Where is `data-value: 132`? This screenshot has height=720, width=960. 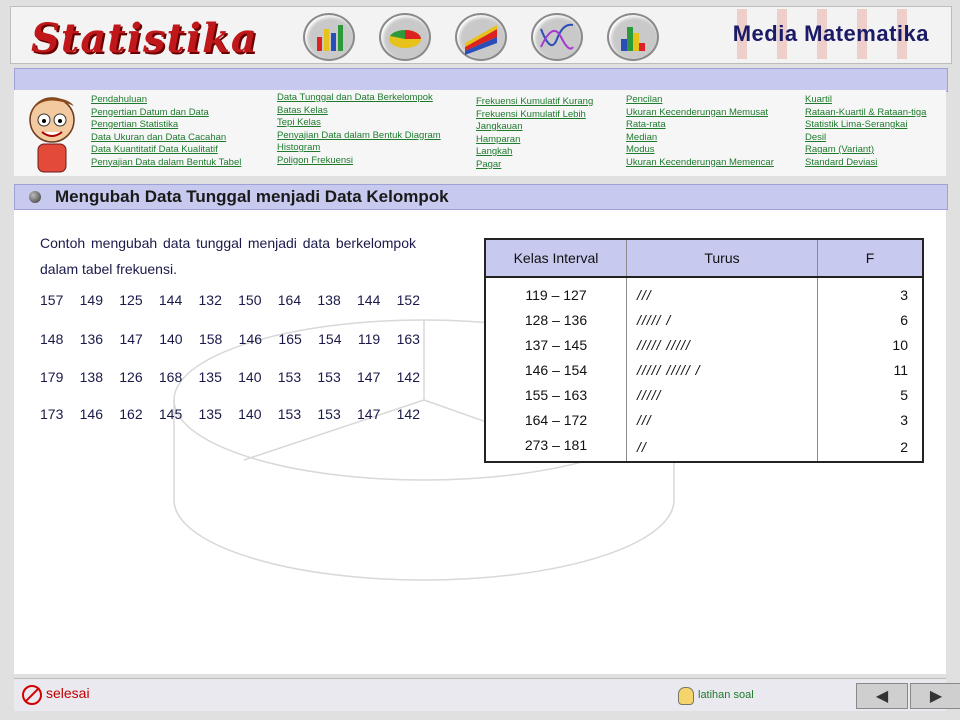 data-value: 132 is located at coordinates (210, 300).